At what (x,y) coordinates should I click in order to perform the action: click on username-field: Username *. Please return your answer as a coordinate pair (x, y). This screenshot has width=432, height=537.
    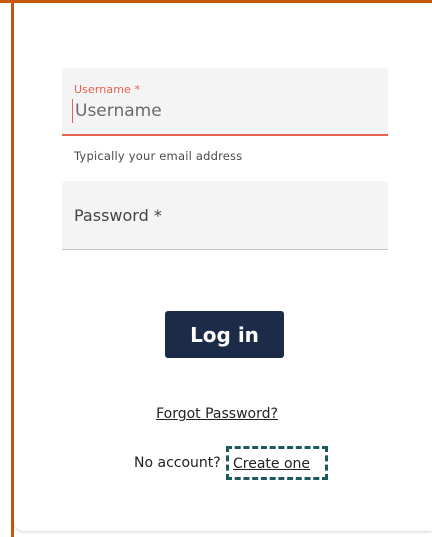
    Looking at the image, I should click on (225, 102).